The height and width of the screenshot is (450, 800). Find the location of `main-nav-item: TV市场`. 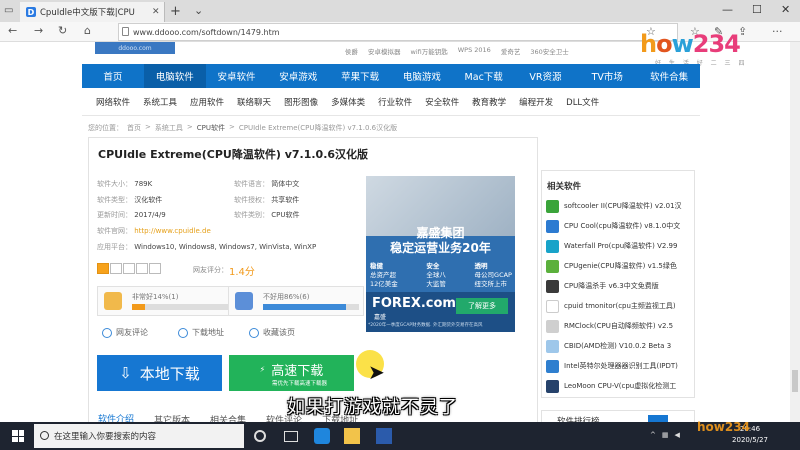

main-nav-item: TV市场 is located at coordinates (607, 76).